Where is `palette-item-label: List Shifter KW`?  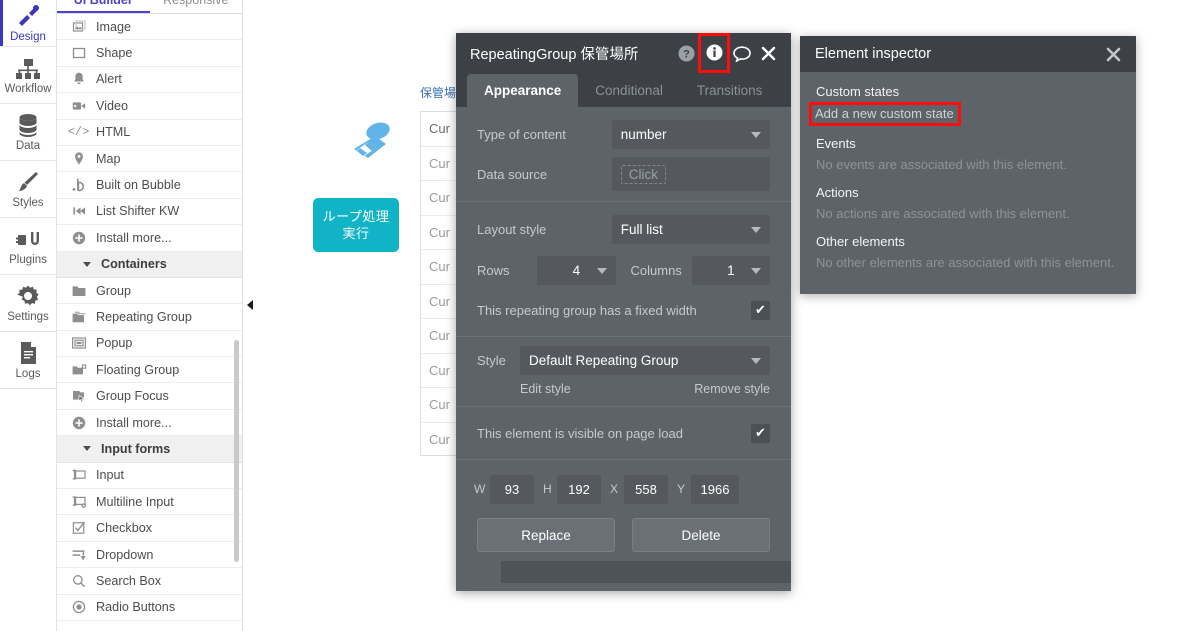 palette-item-label: List Shifter KW is located at coordinates (138, 211).